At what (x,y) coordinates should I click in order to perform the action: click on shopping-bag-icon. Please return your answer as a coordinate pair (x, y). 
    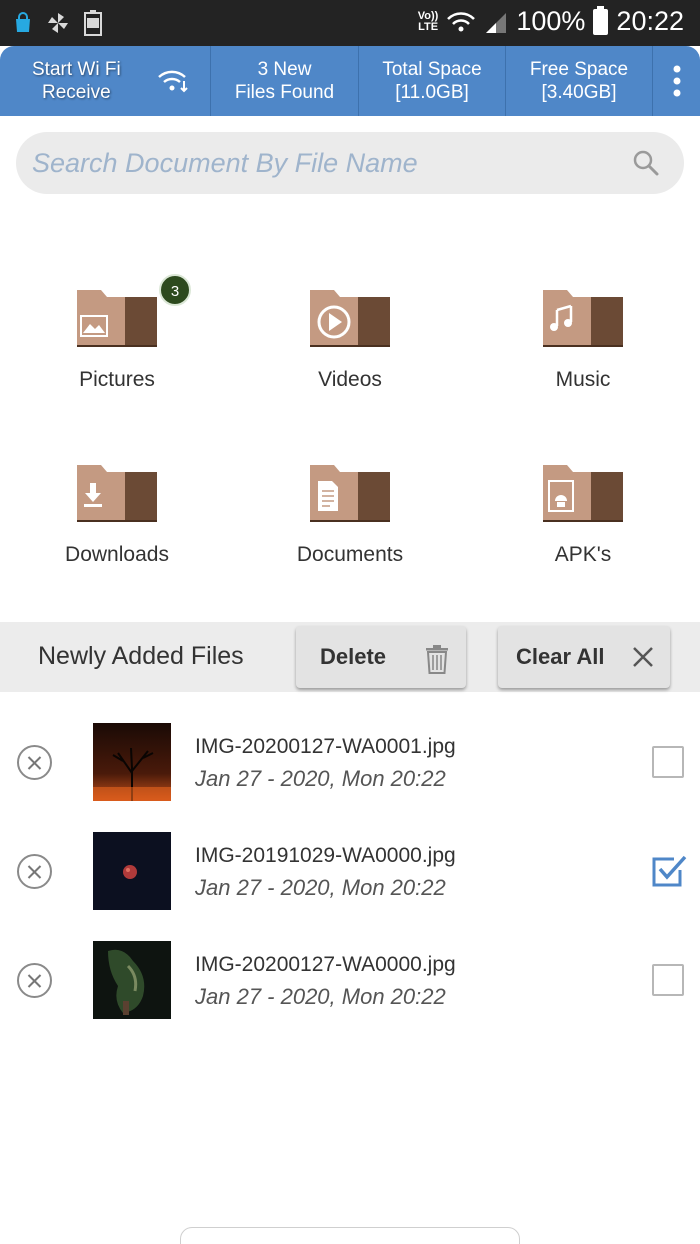
    Looking at the image, I should click on (23, 22).